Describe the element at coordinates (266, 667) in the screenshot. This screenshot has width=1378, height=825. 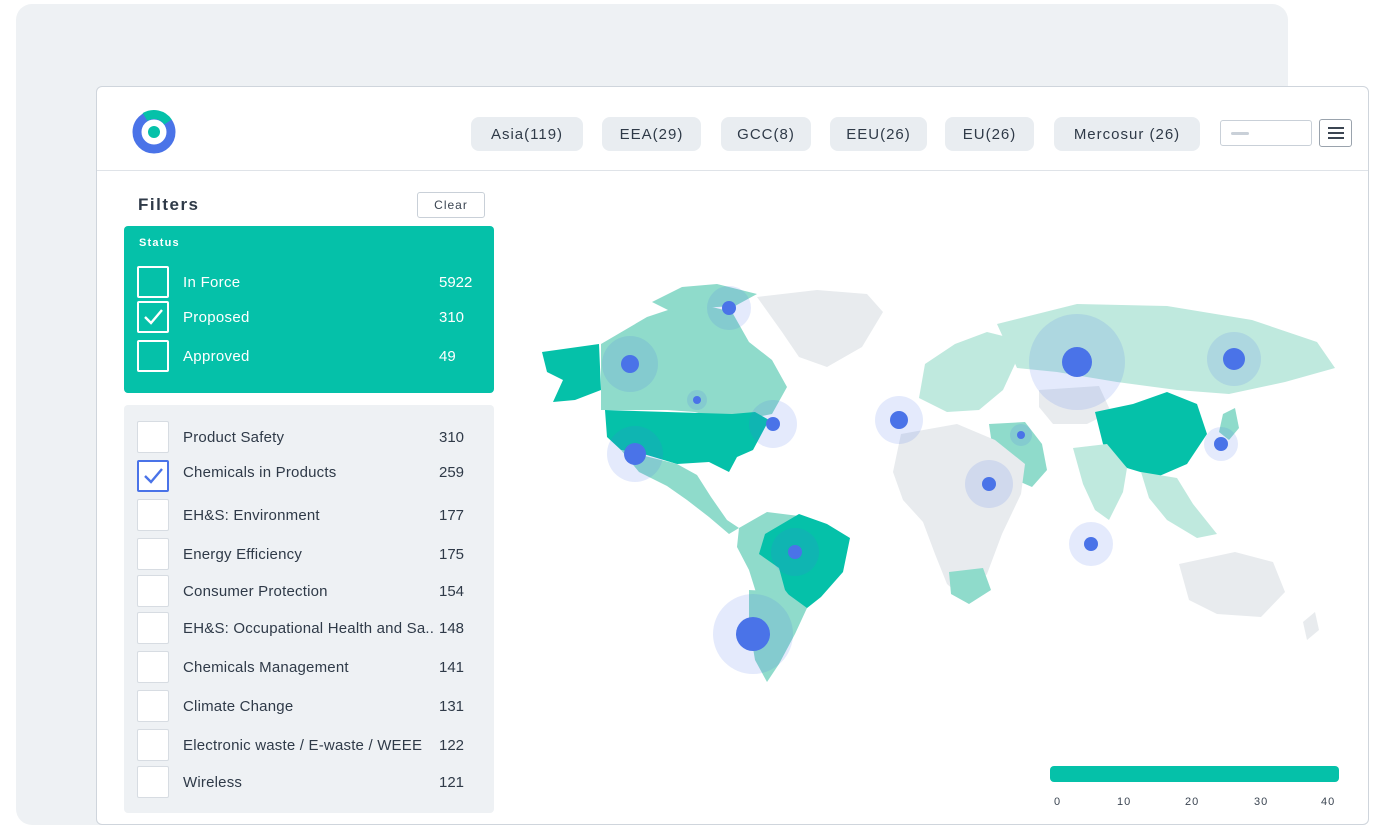
I see `category-label: Chemicals Management` at that location.